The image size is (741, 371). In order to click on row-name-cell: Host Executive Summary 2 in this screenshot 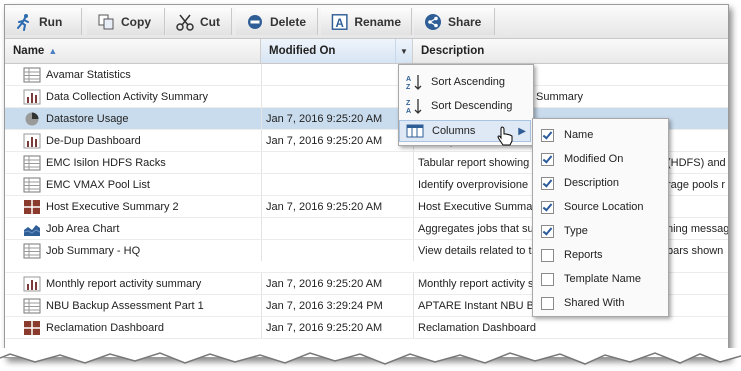, I will do `click(142, 206)`.